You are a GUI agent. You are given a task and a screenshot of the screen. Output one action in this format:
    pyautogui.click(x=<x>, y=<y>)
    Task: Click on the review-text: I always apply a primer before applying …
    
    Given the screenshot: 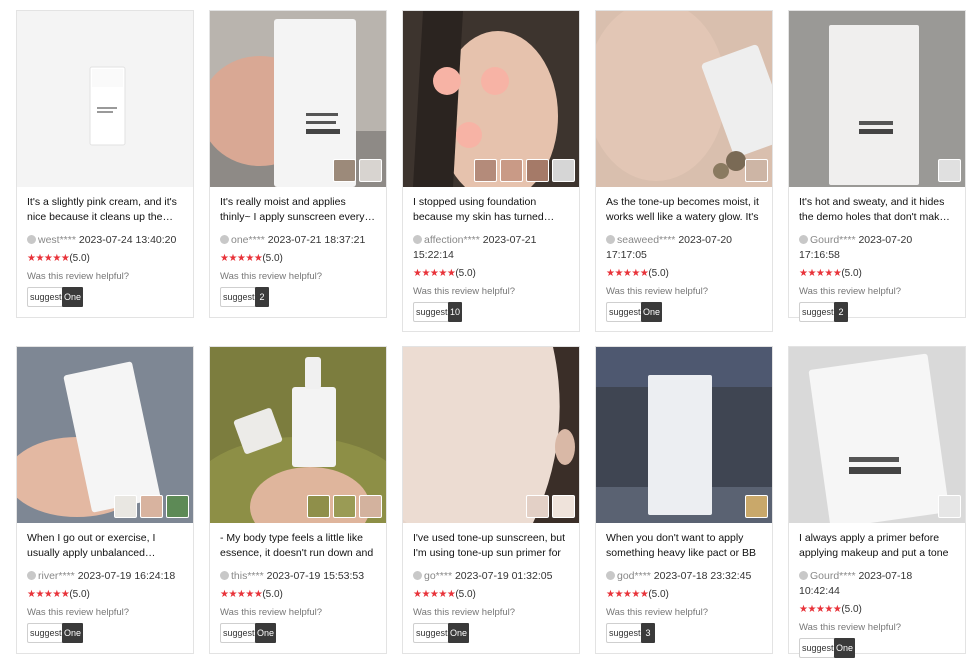 What is the action you would take?
    pyautogui.click(x=877, y=546)
    